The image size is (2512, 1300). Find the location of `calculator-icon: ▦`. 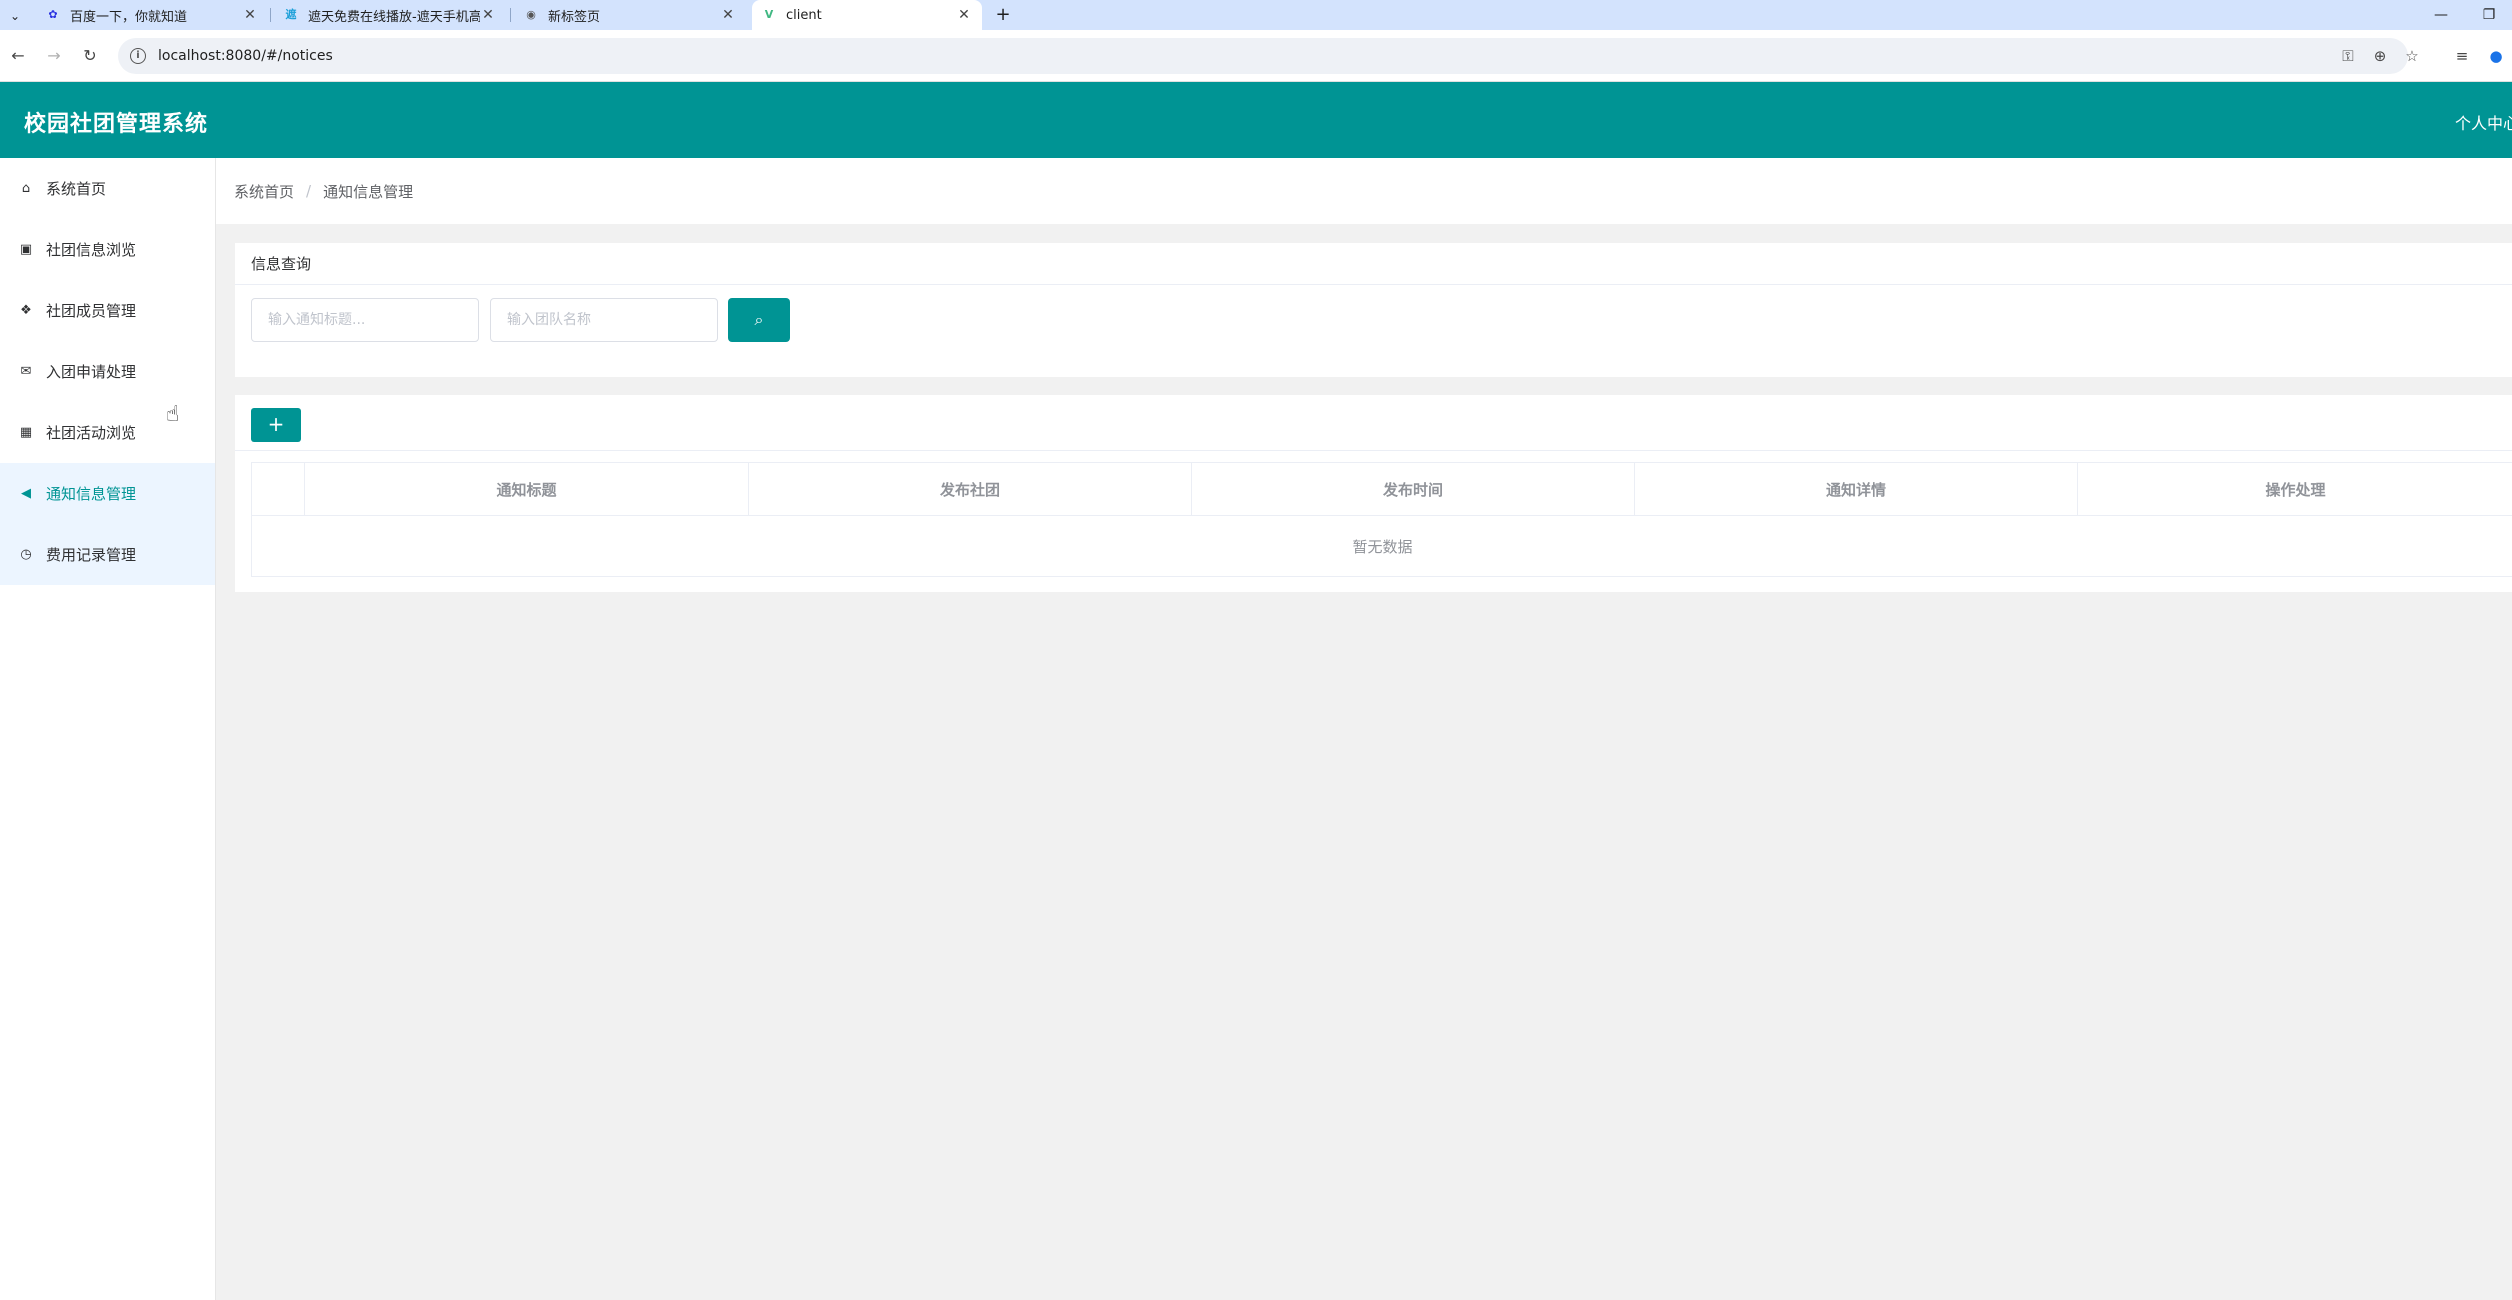

calculator-icon: ▦ is located at coordinates (26, 432).